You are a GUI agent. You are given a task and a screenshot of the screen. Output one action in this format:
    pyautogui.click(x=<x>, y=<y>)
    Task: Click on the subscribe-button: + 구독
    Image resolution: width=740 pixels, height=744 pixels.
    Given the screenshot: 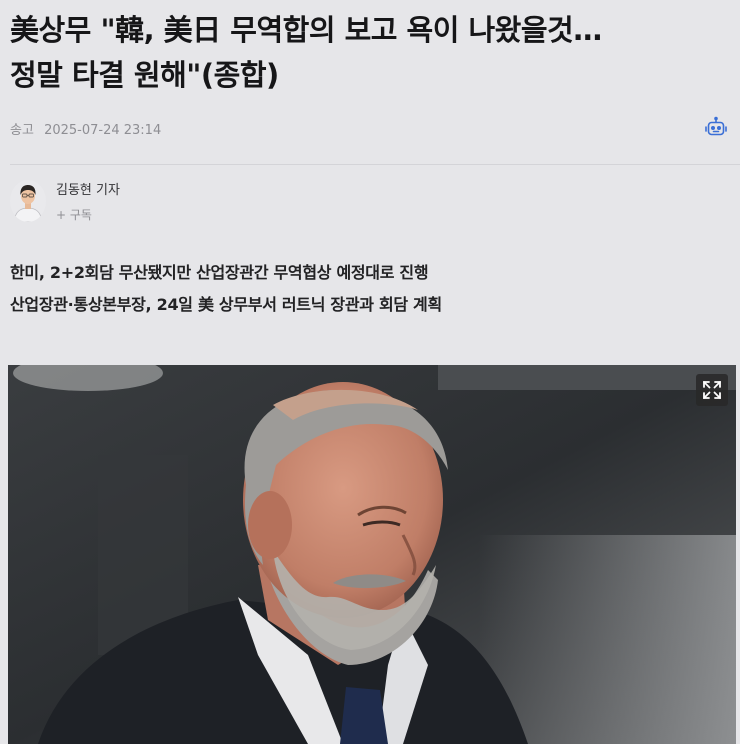 What is the action you would take?
    pyautogui.click(x=74, y=215)
    